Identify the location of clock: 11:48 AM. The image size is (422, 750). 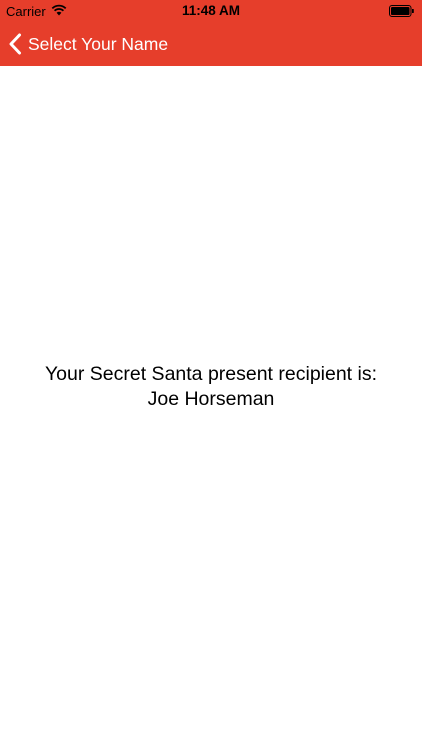
(211, 10).